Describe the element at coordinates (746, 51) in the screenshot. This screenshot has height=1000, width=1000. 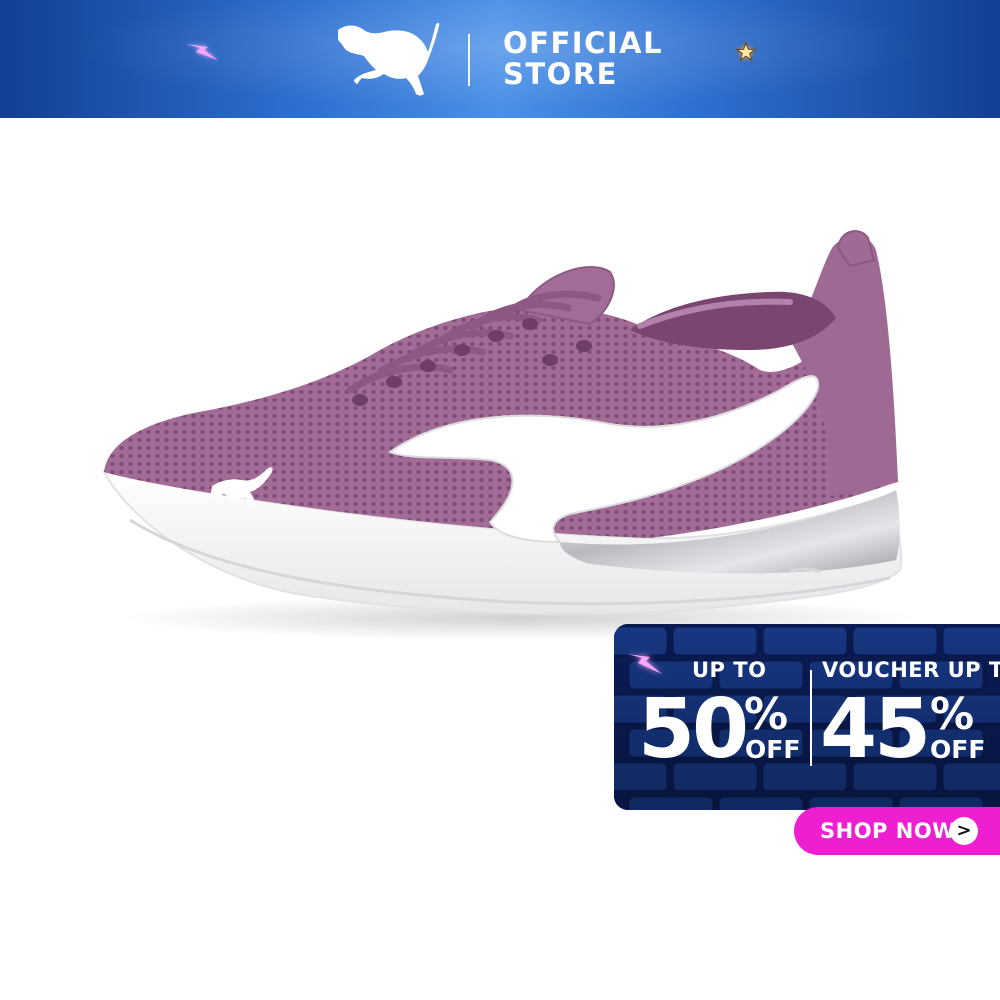
I see `star-icon` at that location.